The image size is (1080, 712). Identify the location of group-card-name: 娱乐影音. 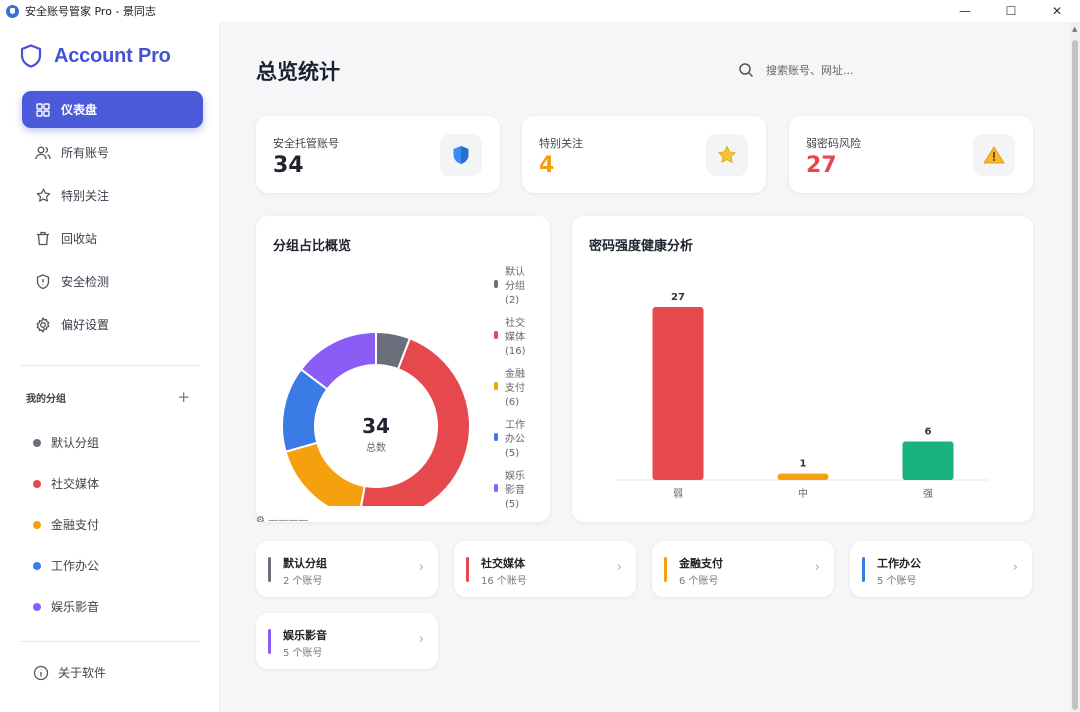
(305, 635).